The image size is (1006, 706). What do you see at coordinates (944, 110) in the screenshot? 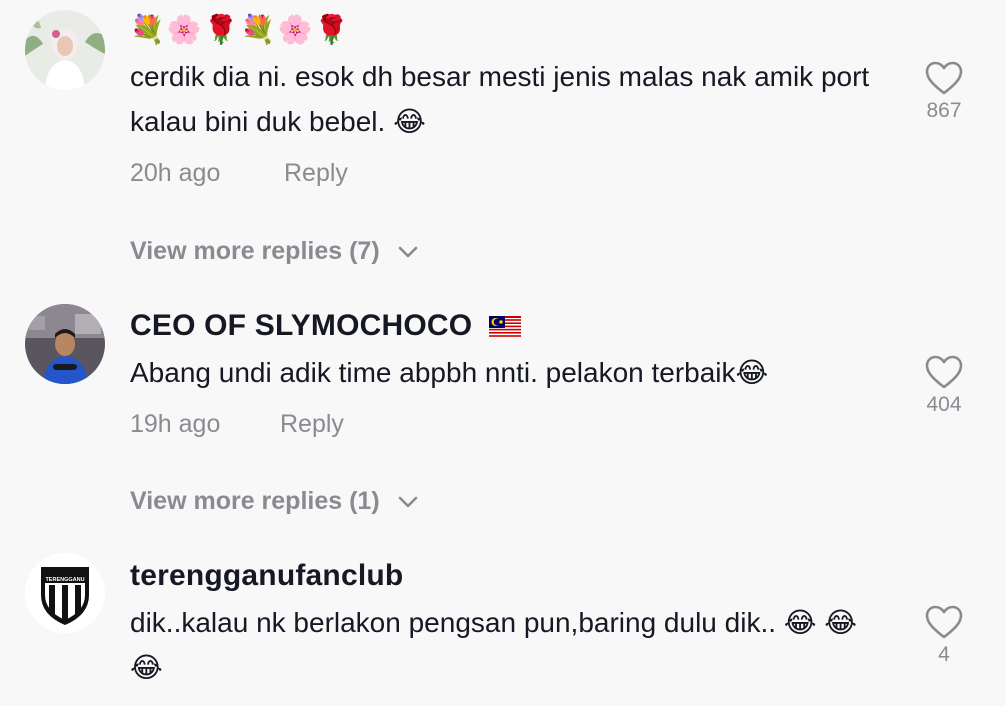
I see `like-count: 867` at bounding box center [944, 110].